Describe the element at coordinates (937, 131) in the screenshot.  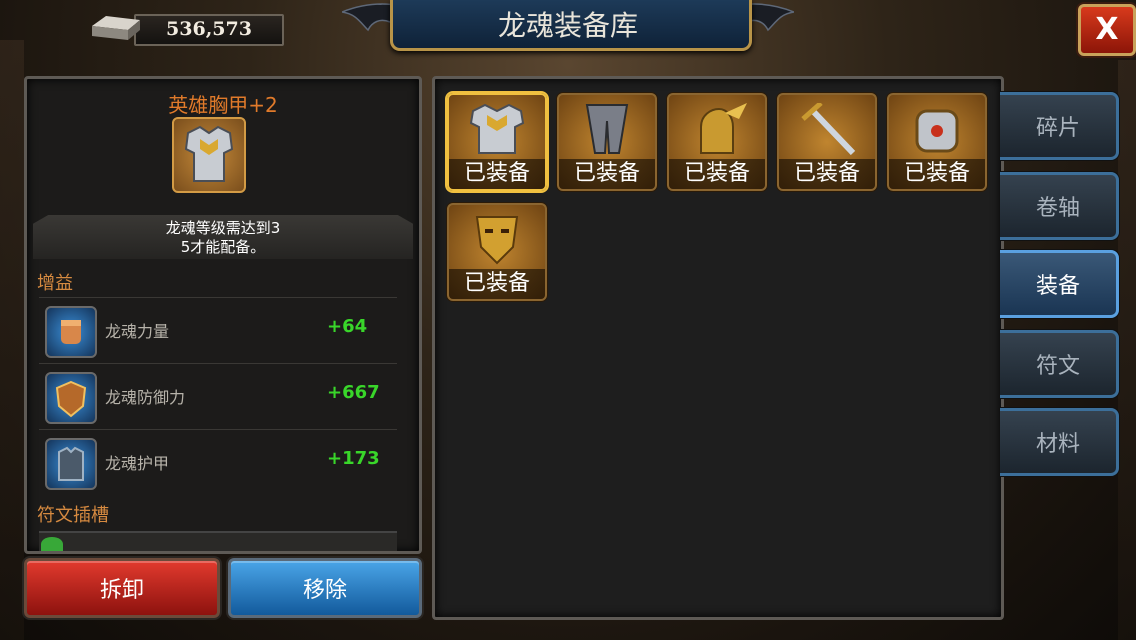
I see `gauntlet-icon` at that location.